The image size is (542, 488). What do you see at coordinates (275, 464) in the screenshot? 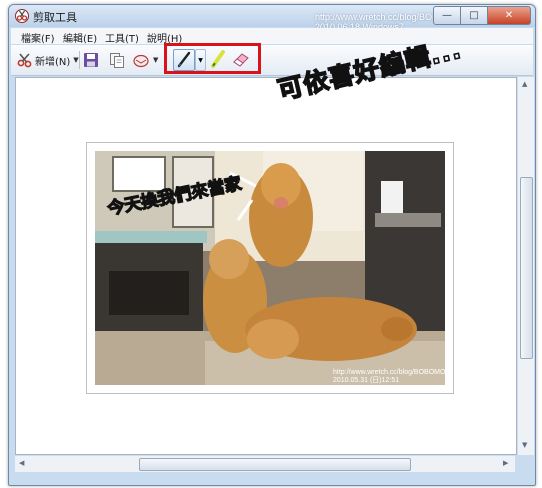
I see `horizontal-scroll-thumb` at bounding box center [275, 464].